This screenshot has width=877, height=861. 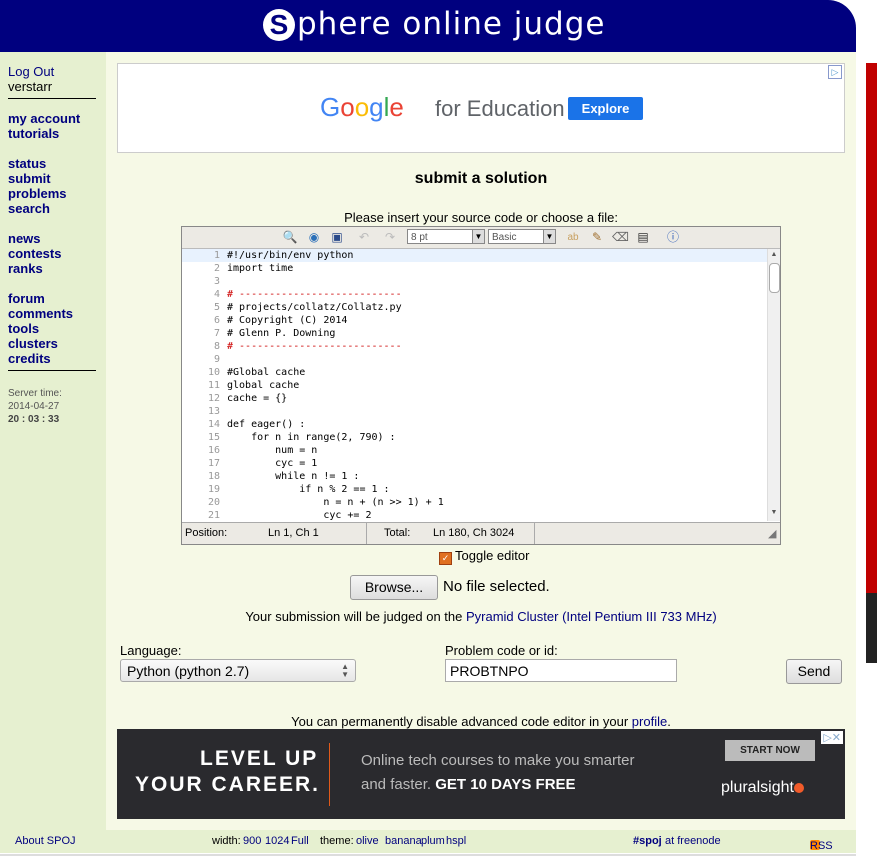 I want to click on code-line: 2 import time, so click(x=474, y=268).